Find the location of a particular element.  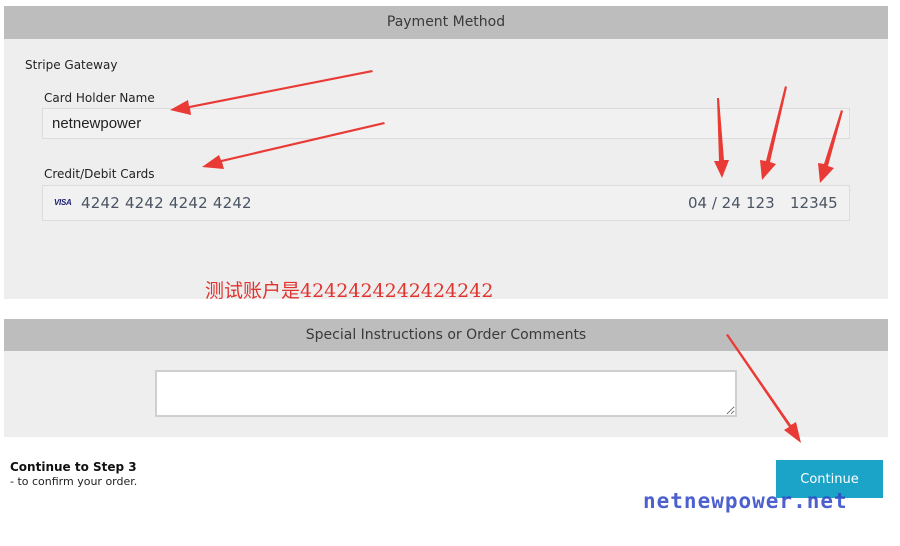

payment-method-title: Payment Method is located at coordinates (446, 22).